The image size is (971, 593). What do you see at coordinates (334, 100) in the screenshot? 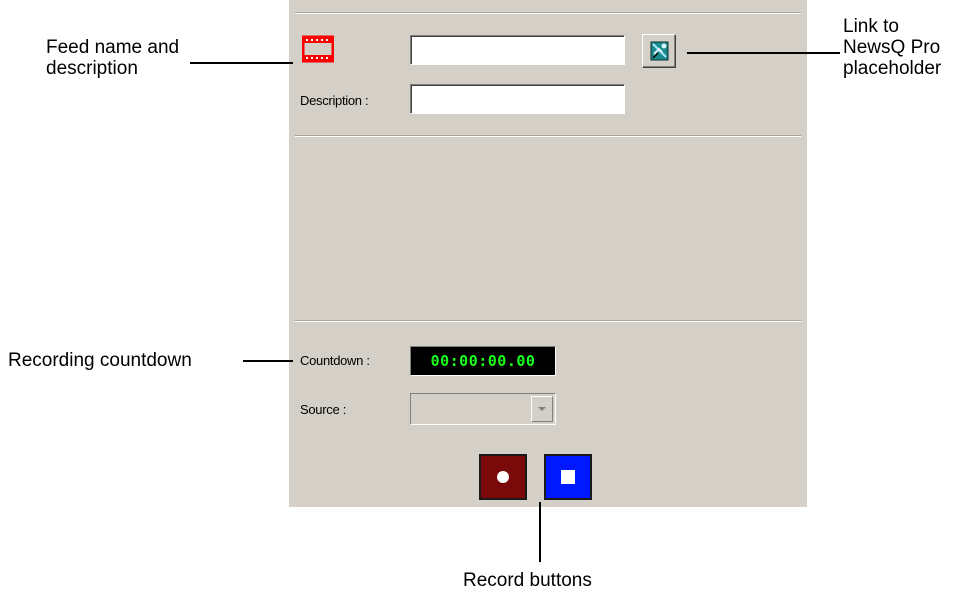
I see `description-label: Description :` at bounding box center [334, 100].